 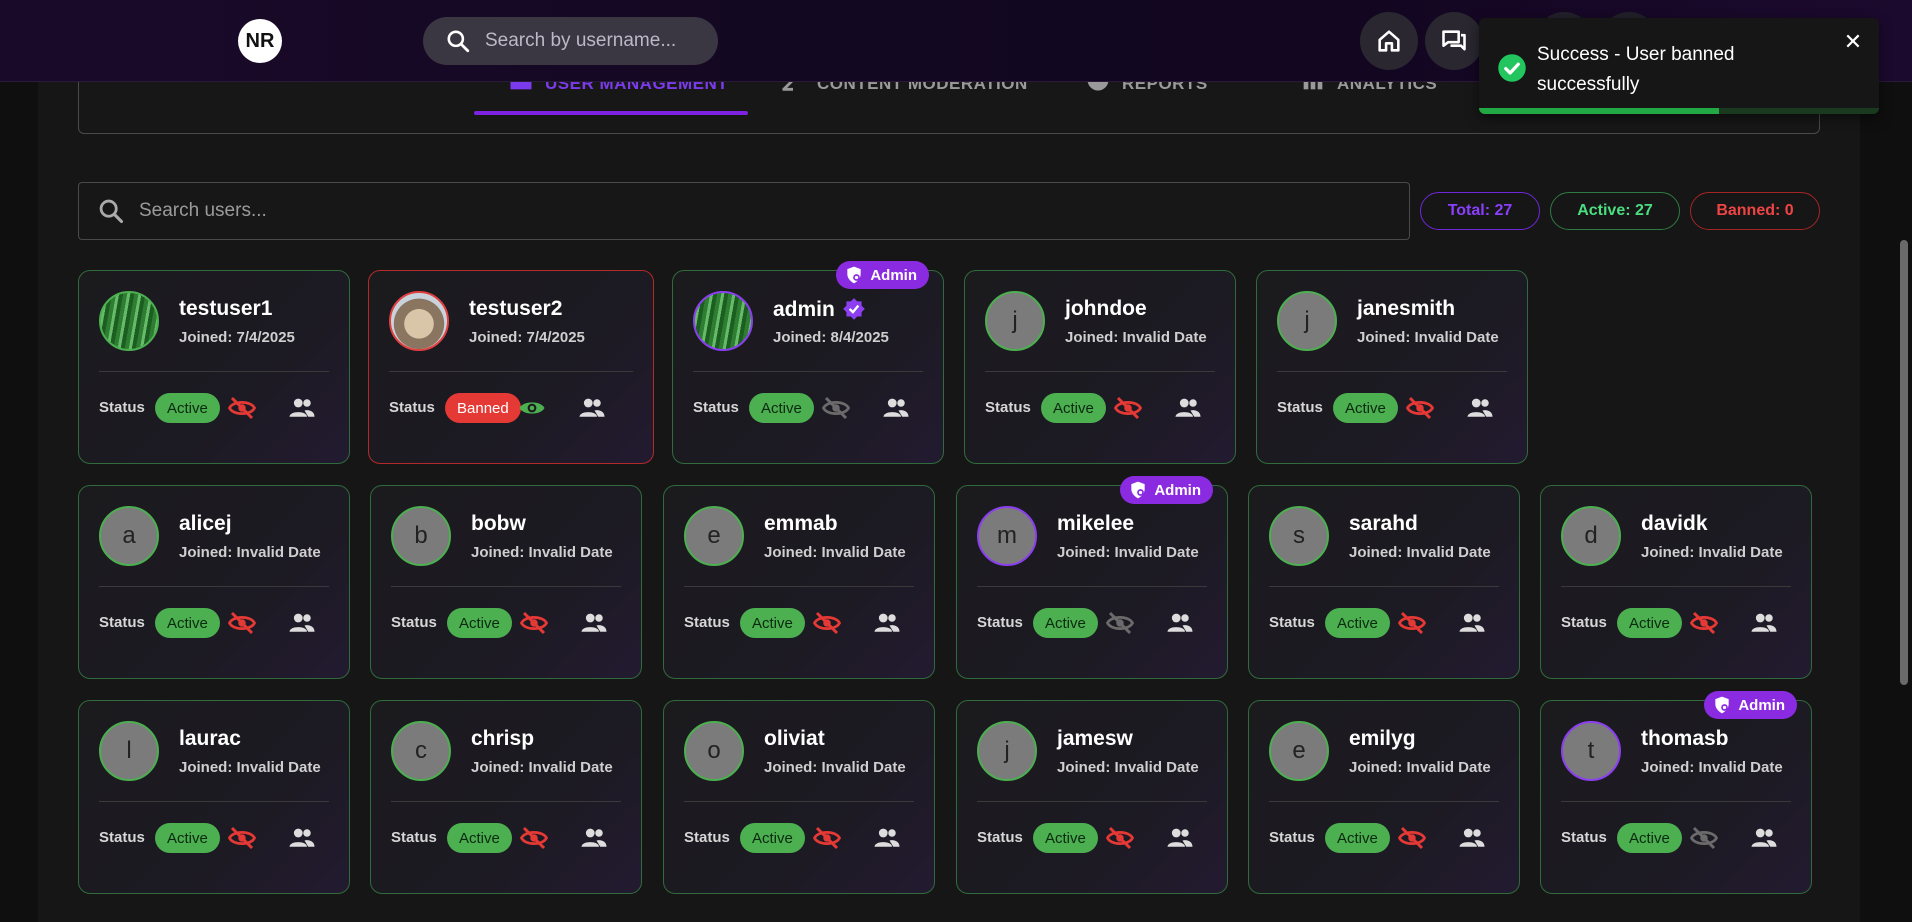 I want to click on admin-badge: Admin, so click(x=1166, y=490).